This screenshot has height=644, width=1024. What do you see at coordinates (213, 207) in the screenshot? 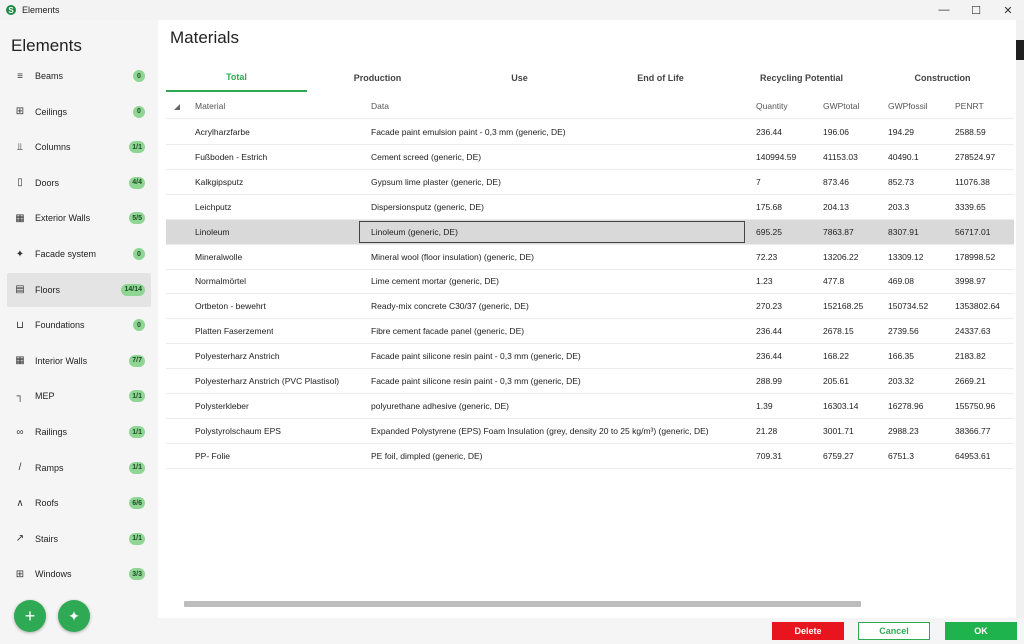
I see `table-cell: Leichputz` at bounding box center [213, 207].